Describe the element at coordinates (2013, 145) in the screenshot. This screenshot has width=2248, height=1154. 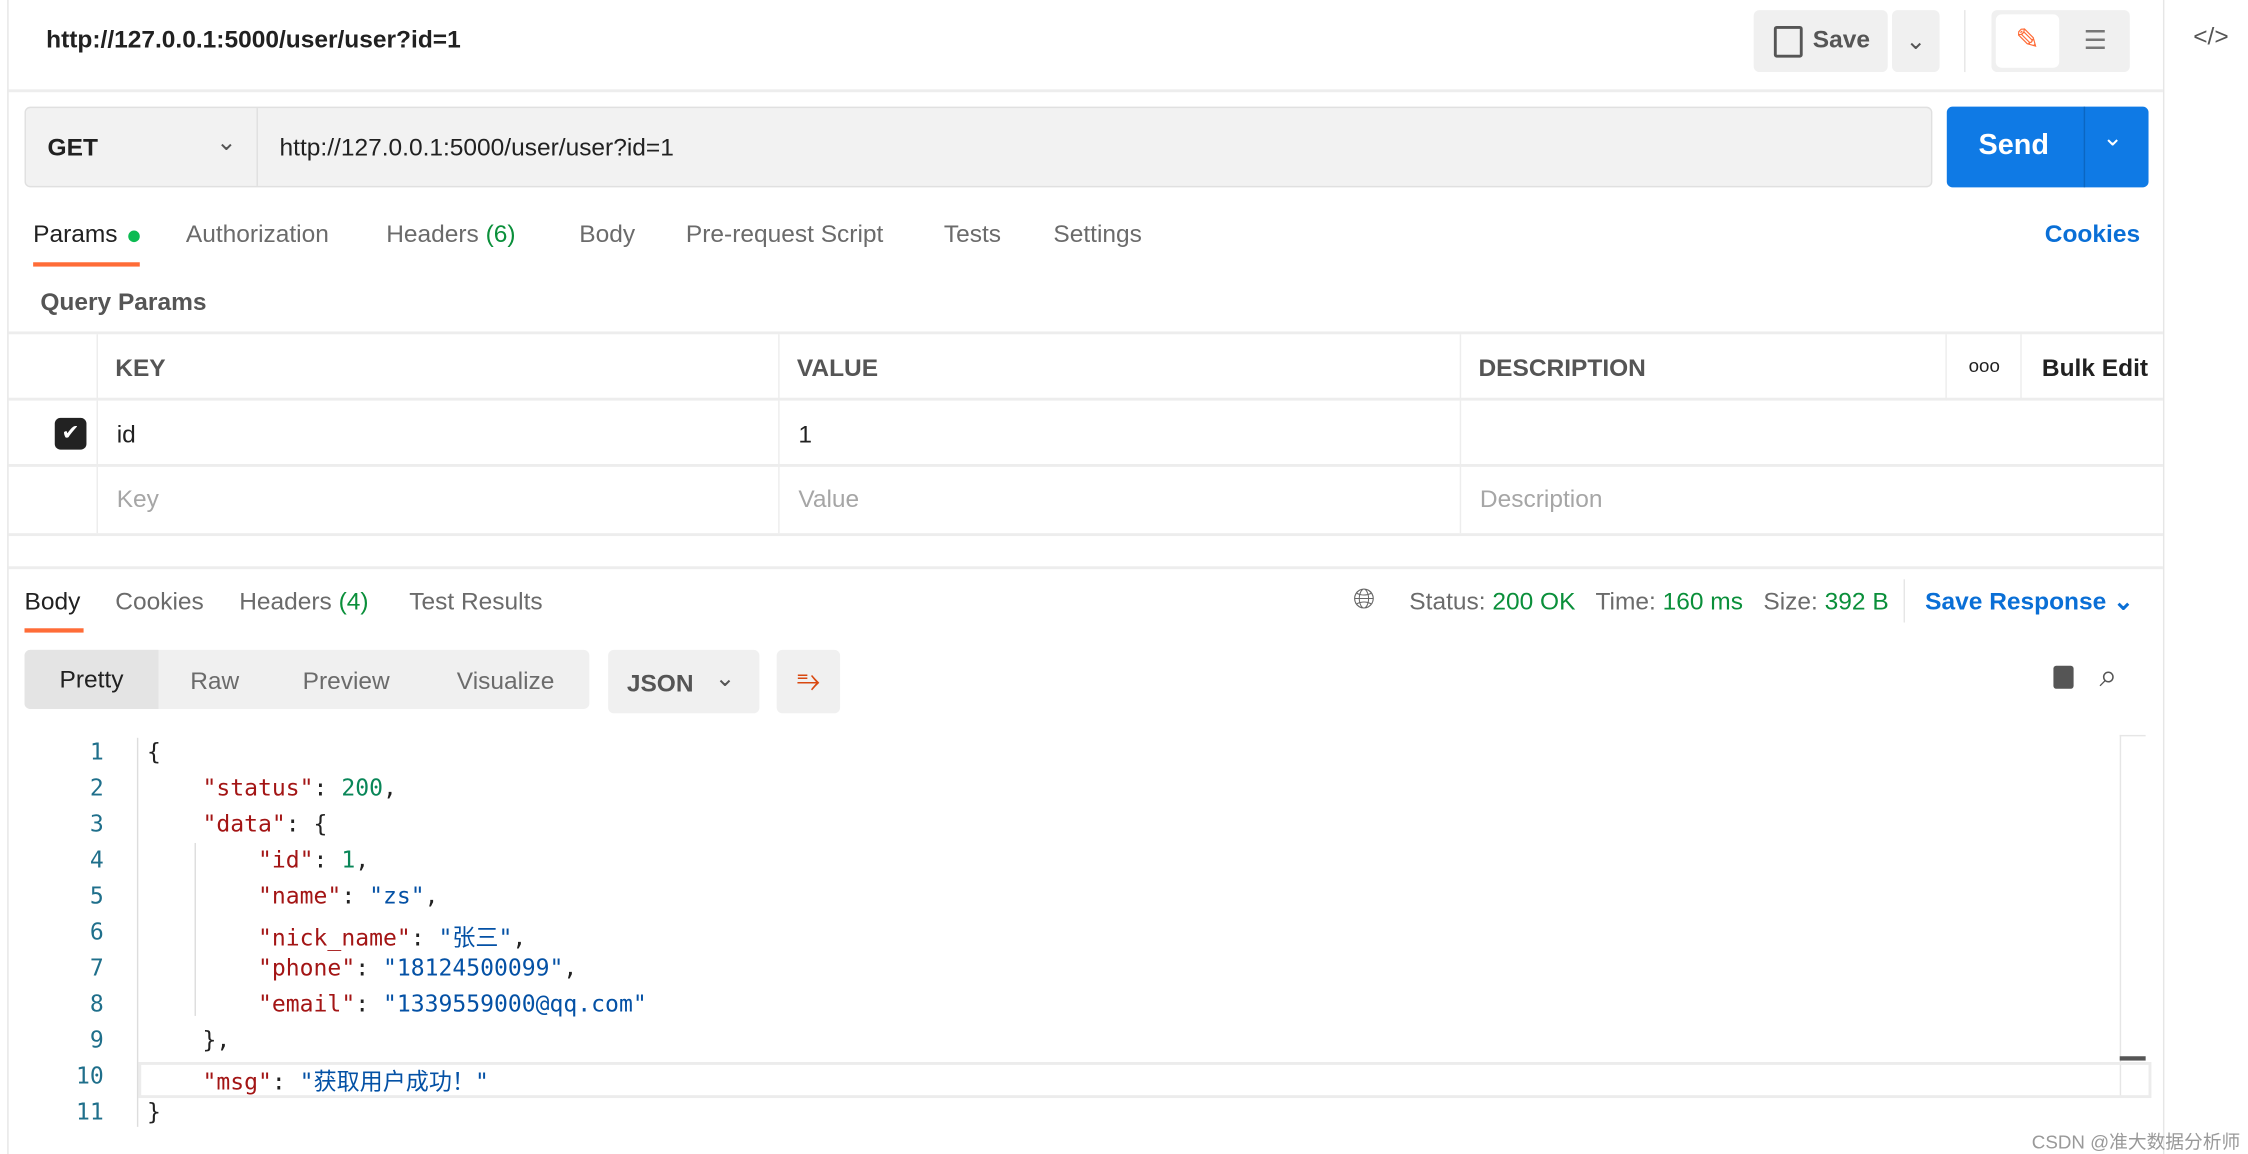
I see `send-label: Send` at that location.